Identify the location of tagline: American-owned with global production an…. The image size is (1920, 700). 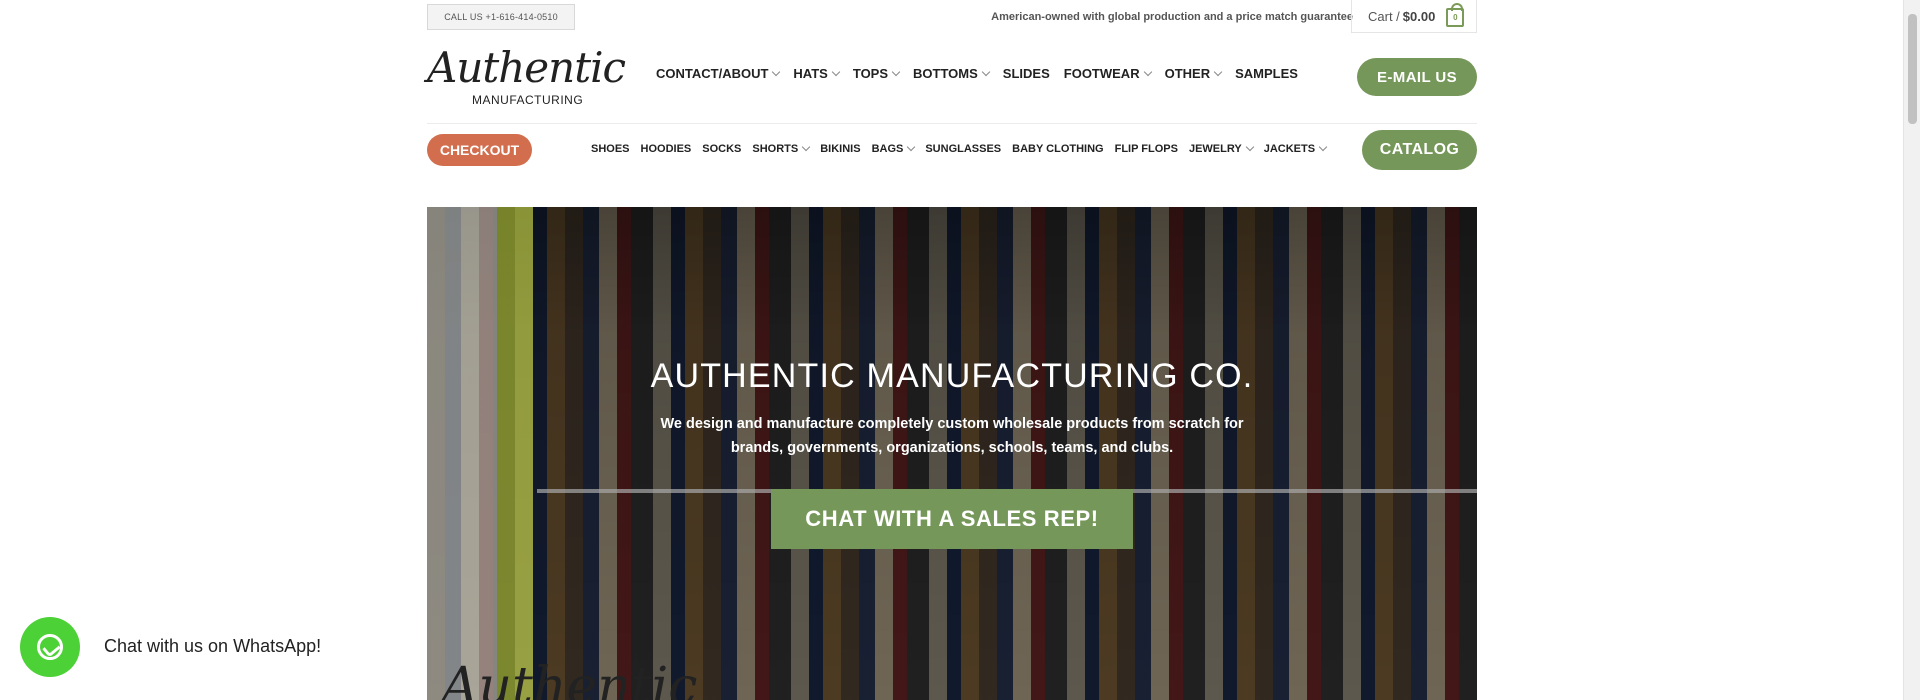
(1172, 17).